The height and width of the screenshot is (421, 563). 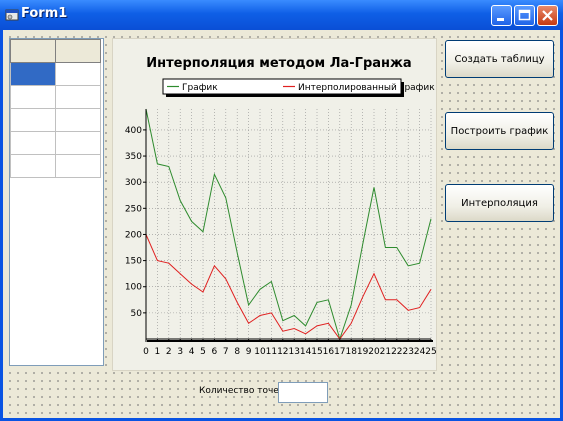 I want to click on x-tick-label: 8, so click(x=237, y=352).